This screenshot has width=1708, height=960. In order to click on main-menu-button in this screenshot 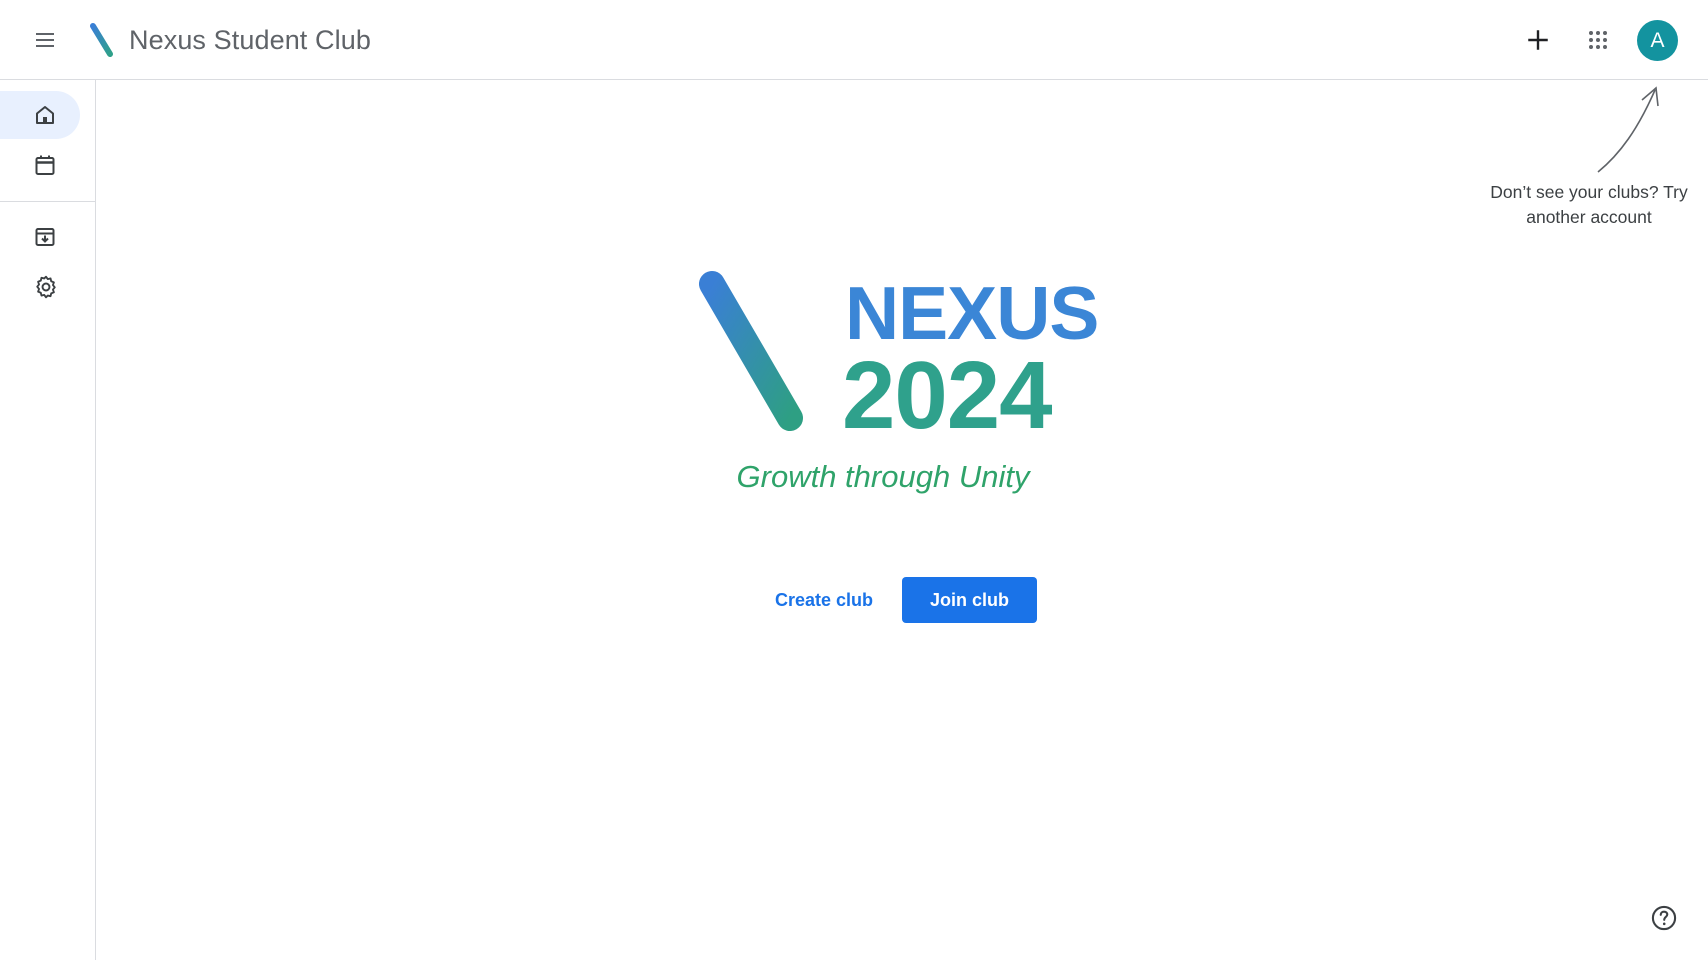, I will do `click(45, 40)`.